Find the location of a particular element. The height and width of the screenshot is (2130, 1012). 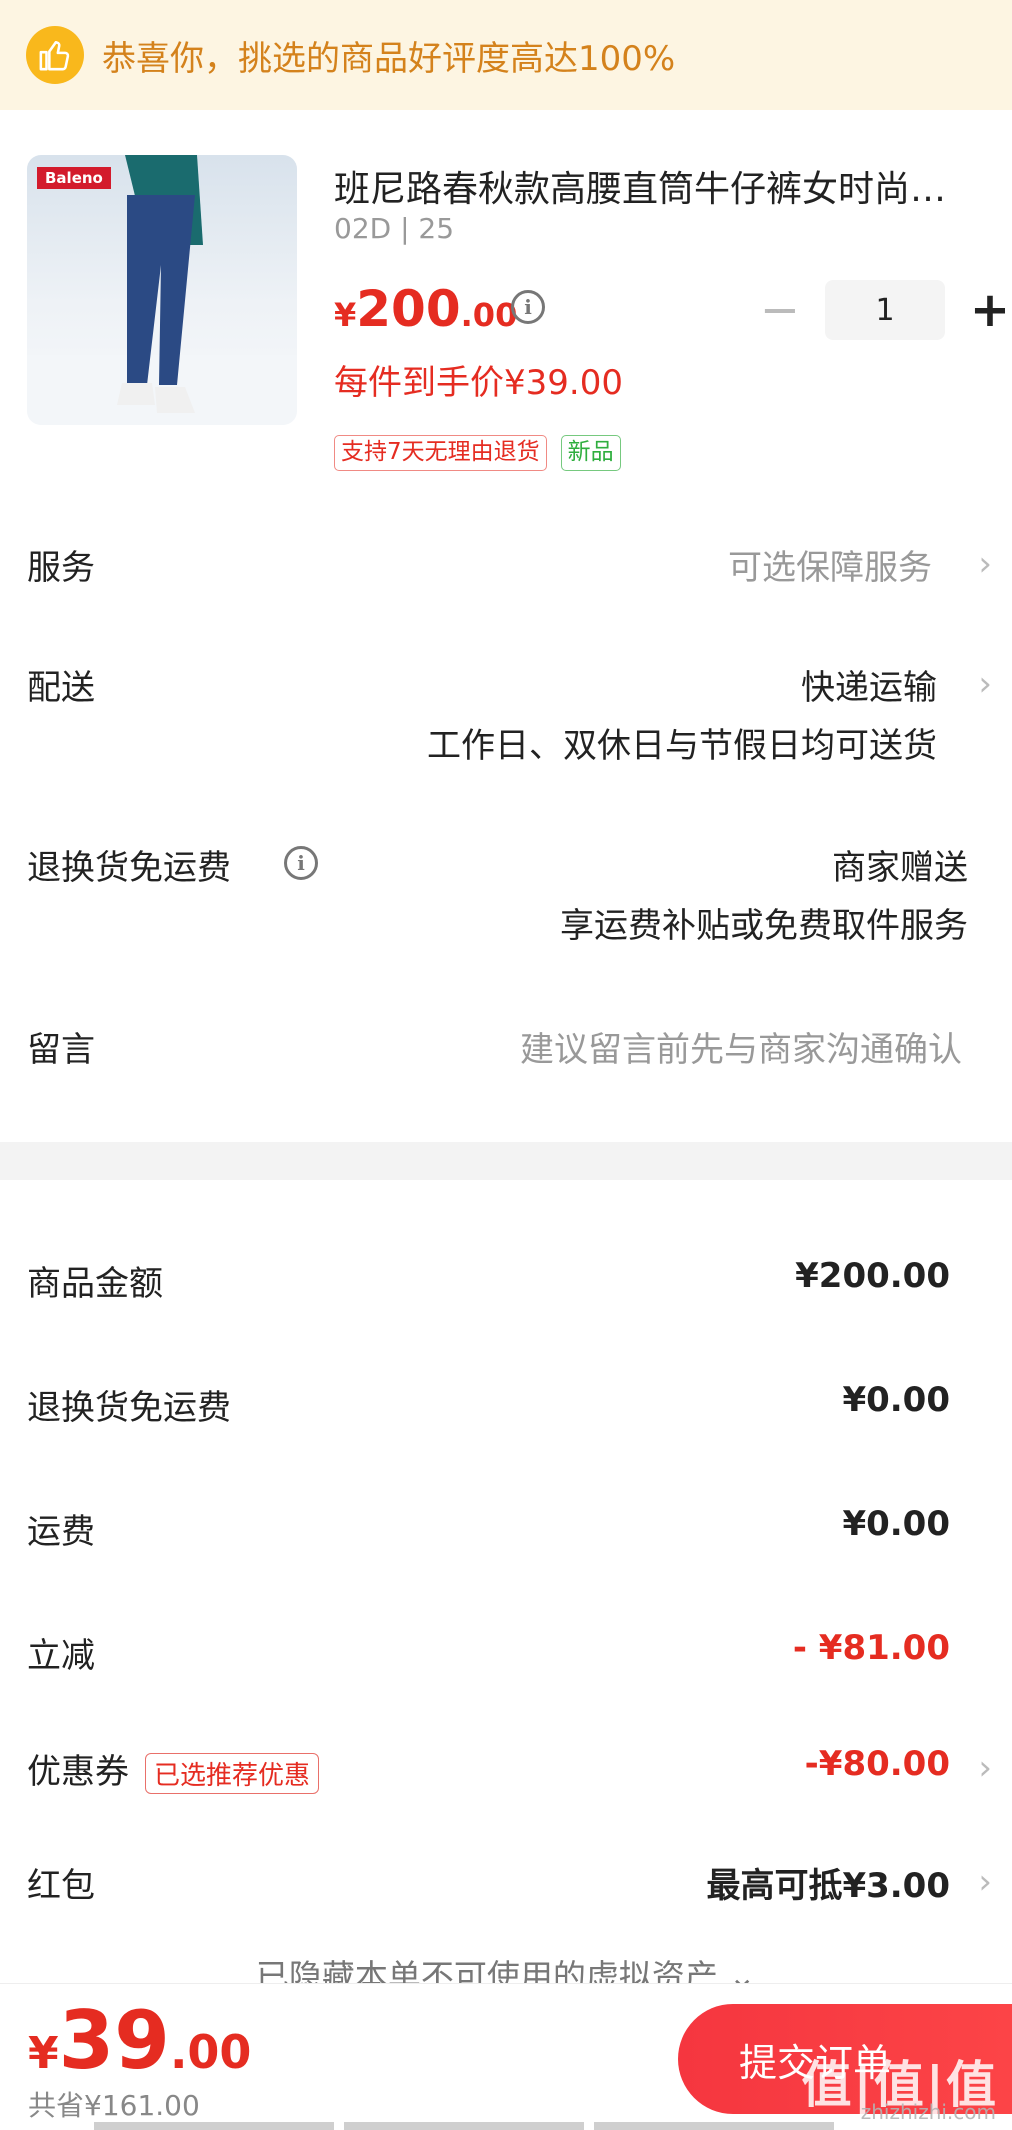

shipping-value: ¥0.00 is located at coordinates (896, 1524).